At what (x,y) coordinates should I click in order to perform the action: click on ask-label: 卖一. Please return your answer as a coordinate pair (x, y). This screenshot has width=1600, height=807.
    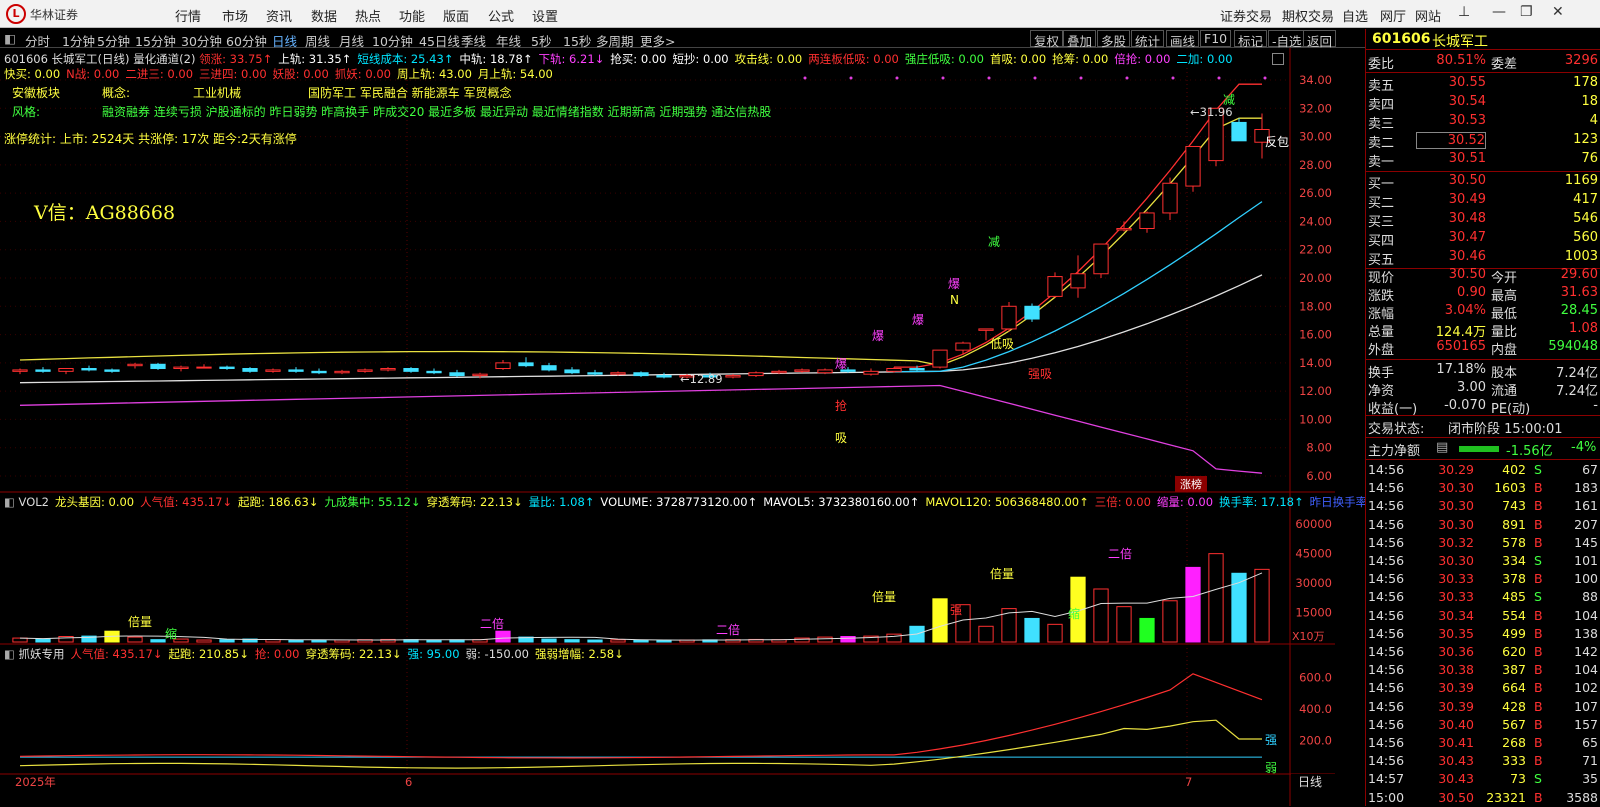
    Looking at the image, I should click on (1381, 162).